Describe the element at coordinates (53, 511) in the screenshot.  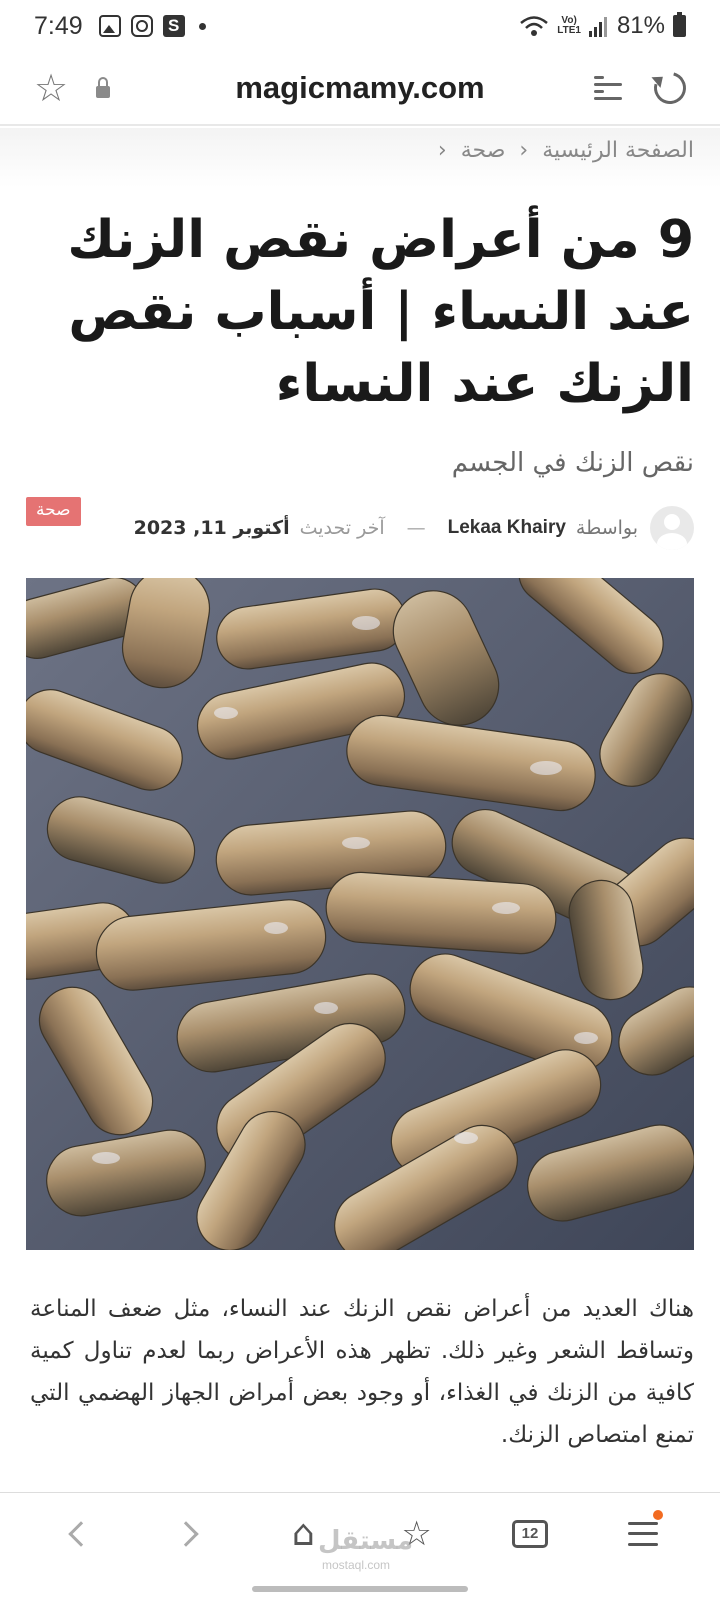
I see `category-badge: صحة` at that location.